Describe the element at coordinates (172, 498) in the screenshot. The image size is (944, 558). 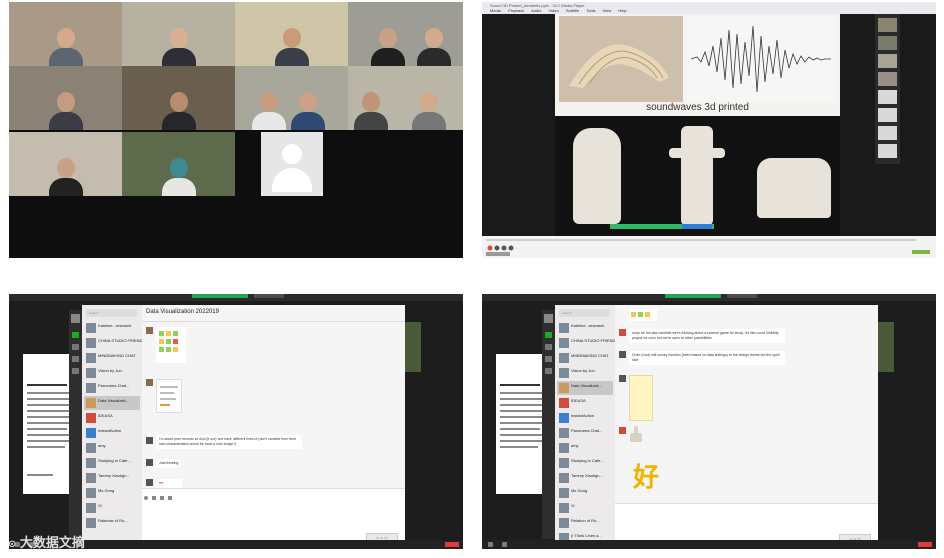
I see `toolbar-icons` at that location.